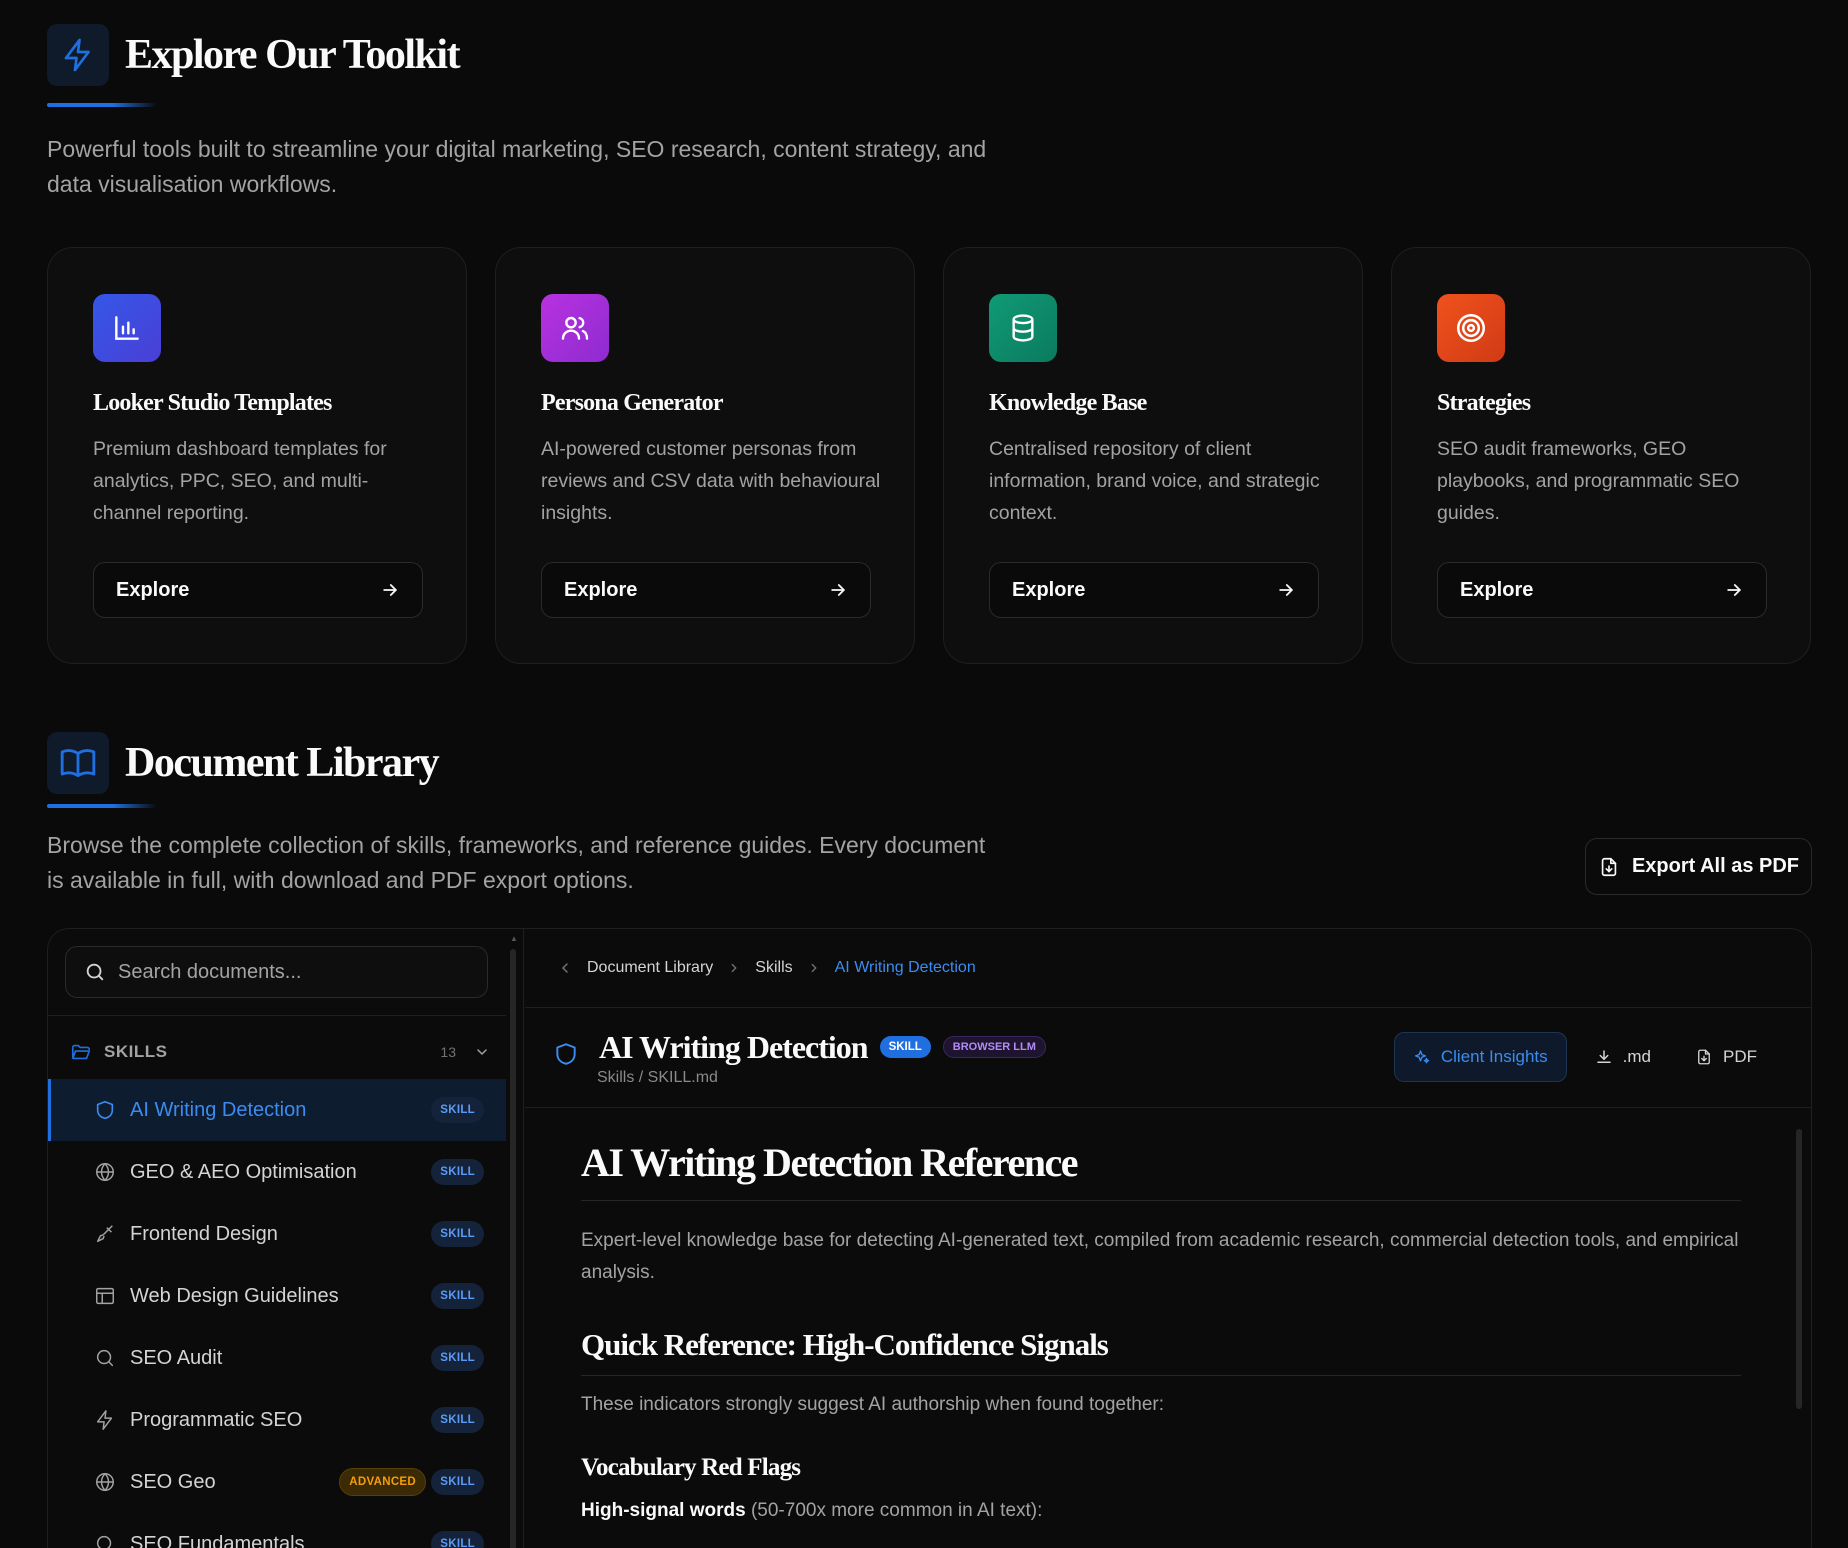 The image size is (1848, 1548). Describe the element at coordinates (773, 968) in the screenshot. I see `breadcrumb-skills: Skills` at that location.